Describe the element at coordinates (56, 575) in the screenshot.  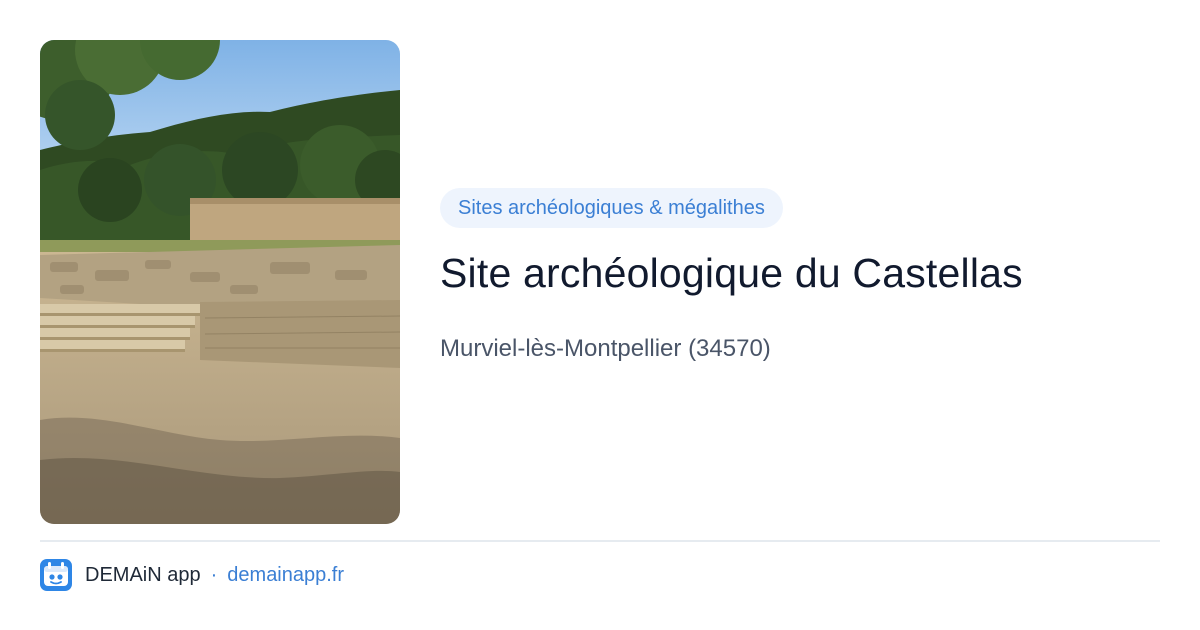
I see `demain-app-icon` at that location.